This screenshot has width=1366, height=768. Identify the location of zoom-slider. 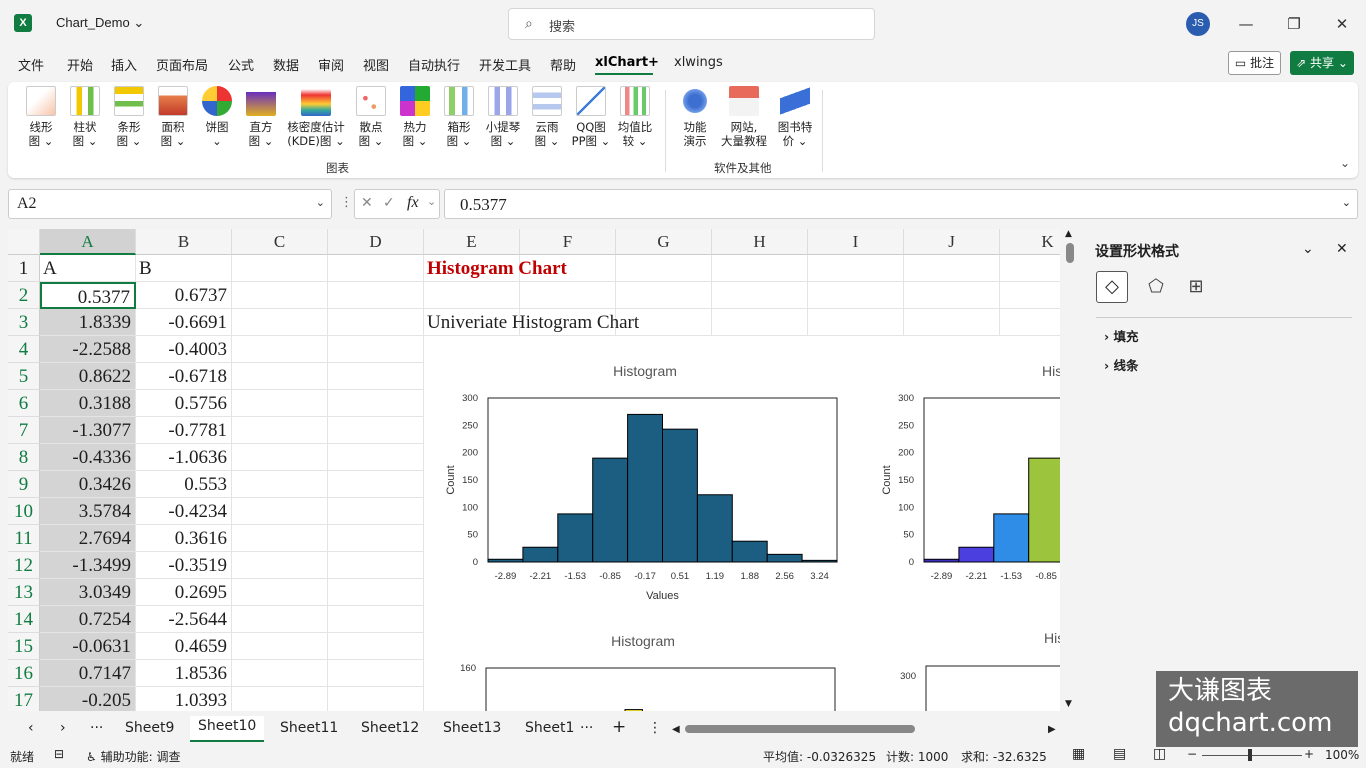
(1252, 755).